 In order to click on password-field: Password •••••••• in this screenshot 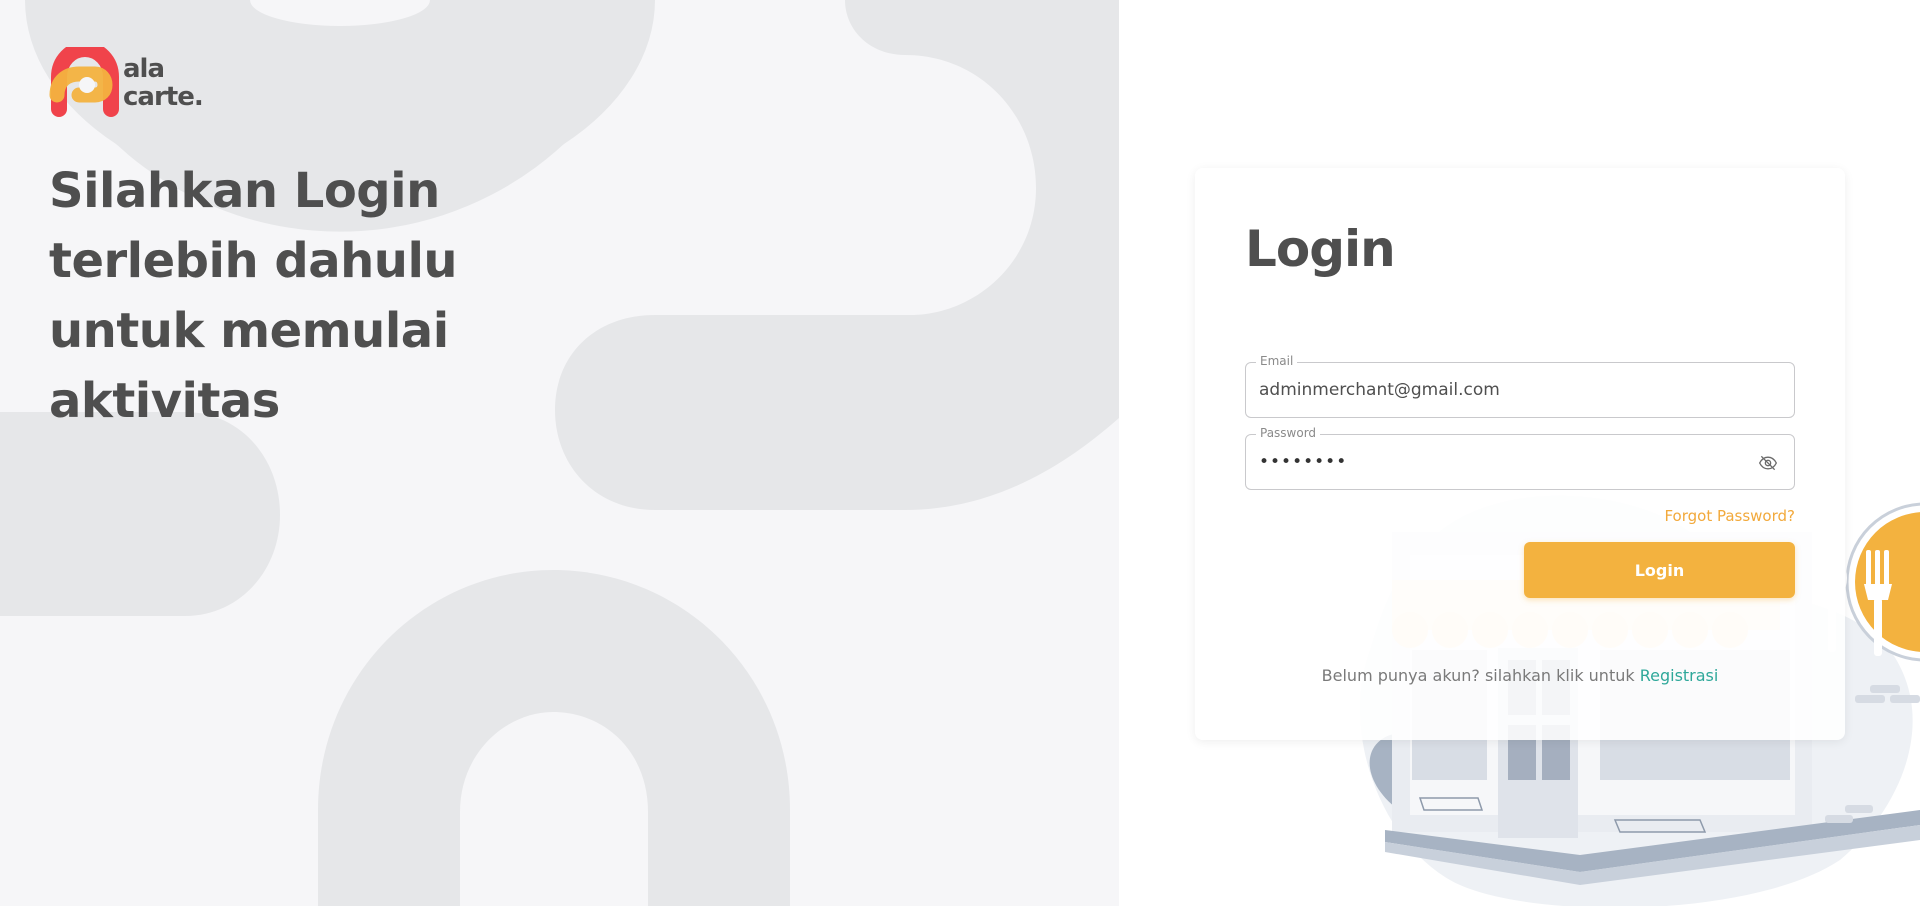, I will do `click(1520, 458)`.